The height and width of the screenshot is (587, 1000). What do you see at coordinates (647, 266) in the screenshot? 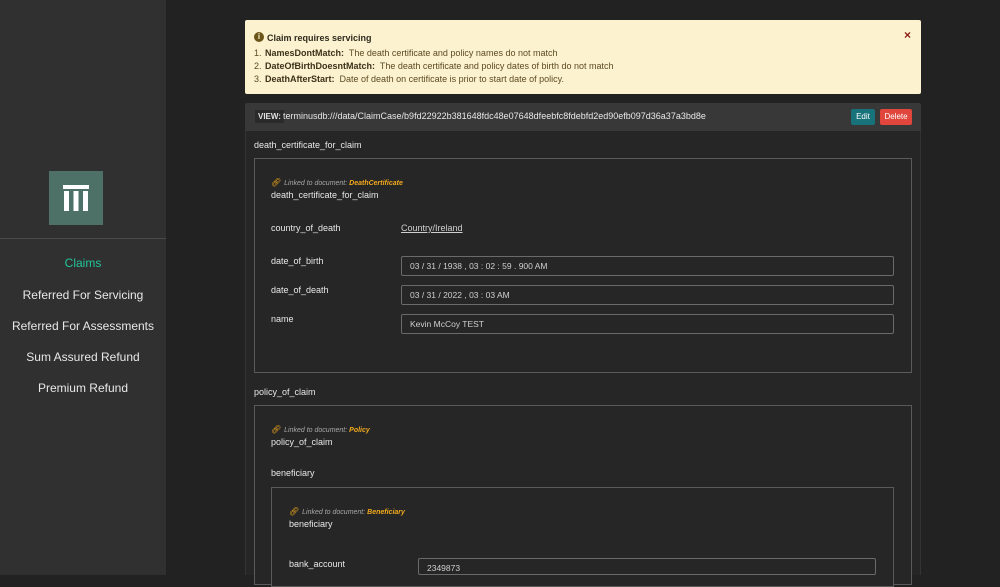
I see `date-of-birth-input: 03 / 31 / 1938 , 03 : 02 : 59 . 900 AM` at bounding box center [647, 266].